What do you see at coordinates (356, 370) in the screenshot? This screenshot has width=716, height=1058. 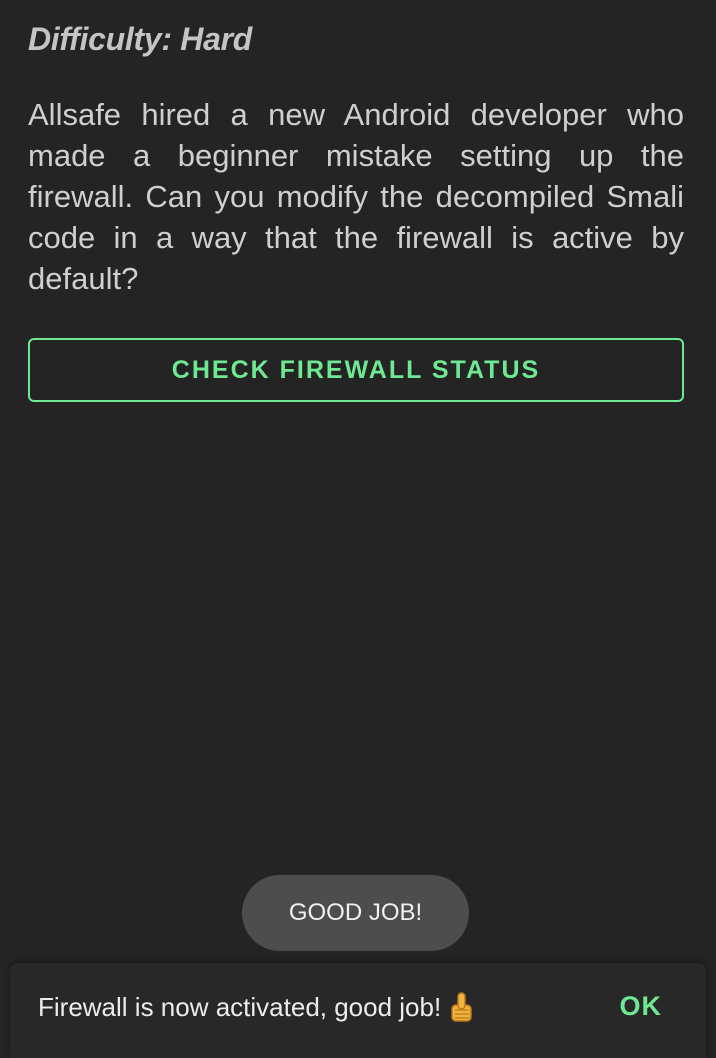 I see `check-firewall-status-button: CHECK FIREWALL STATUS` at bounding box center [356, 370].